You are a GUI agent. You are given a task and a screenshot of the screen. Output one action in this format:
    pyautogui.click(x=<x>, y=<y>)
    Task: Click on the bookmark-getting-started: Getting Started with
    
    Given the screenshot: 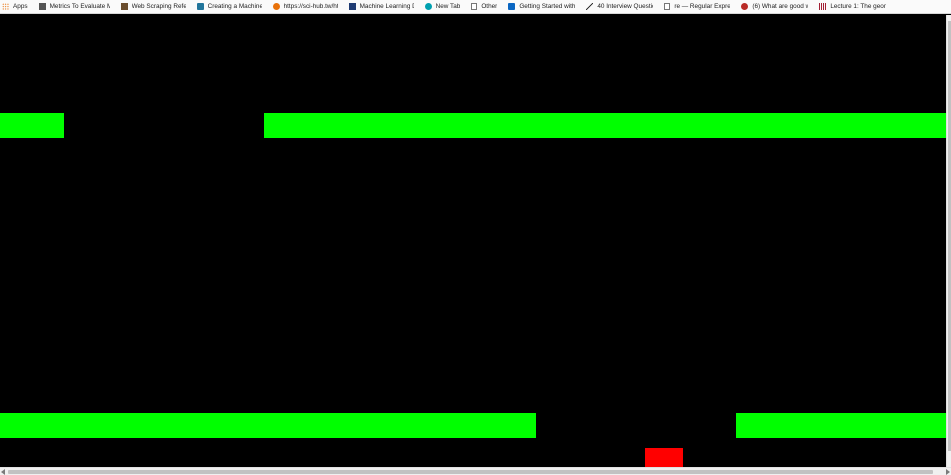 What is the action you would take?
    pyautogui.click(x=541, y=7)
    